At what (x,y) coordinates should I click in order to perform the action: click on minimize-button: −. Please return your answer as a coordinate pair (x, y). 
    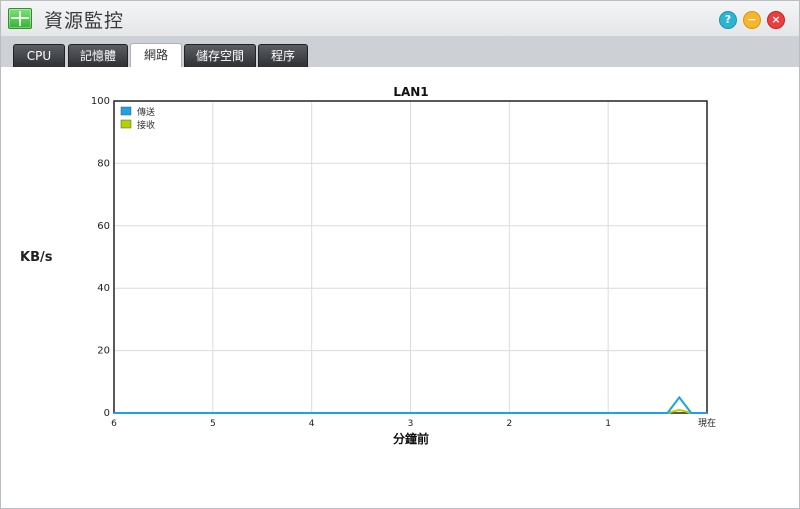
    Looking at the image, I should click on (752, 20).